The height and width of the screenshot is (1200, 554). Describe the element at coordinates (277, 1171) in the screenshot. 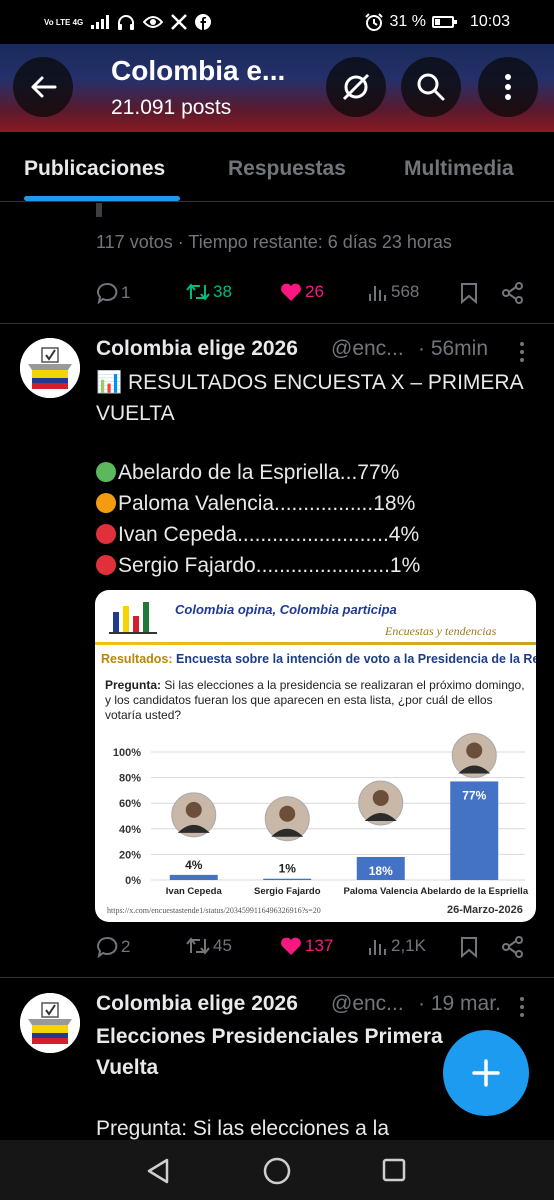

I see `nav-home-icon` at that location.